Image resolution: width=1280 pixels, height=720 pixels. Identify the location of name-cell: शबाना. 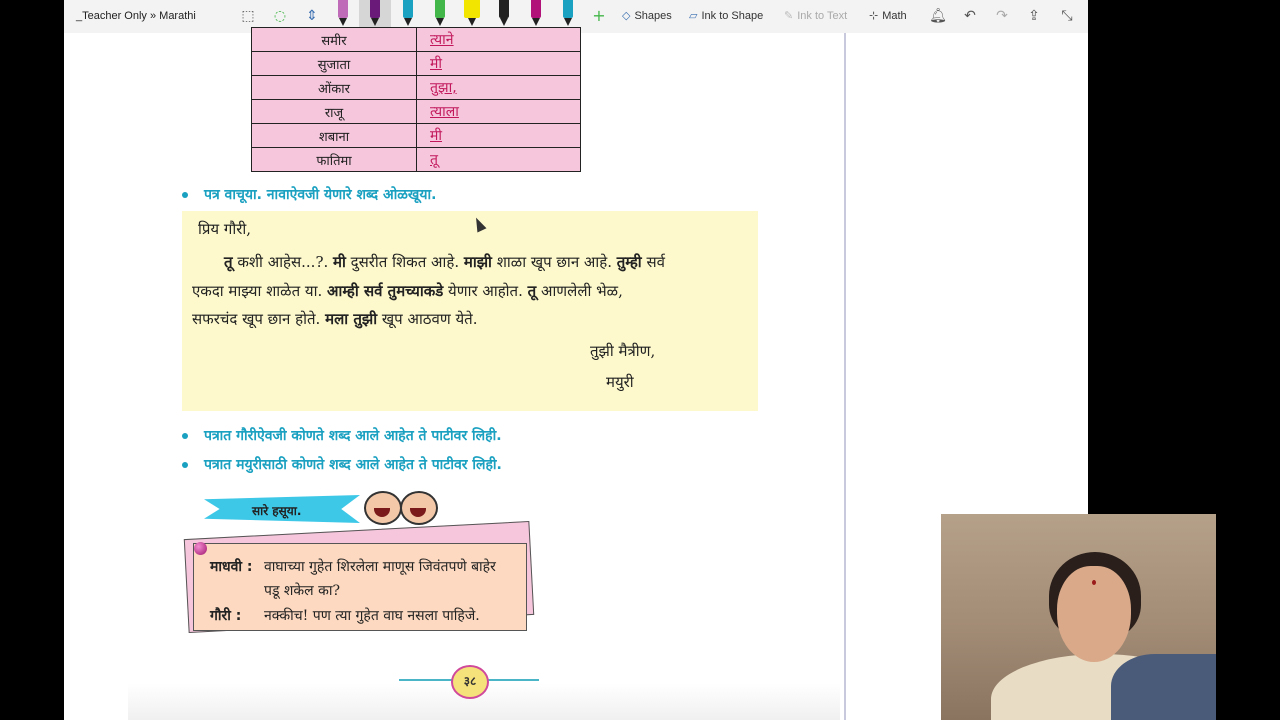
(334, 135).